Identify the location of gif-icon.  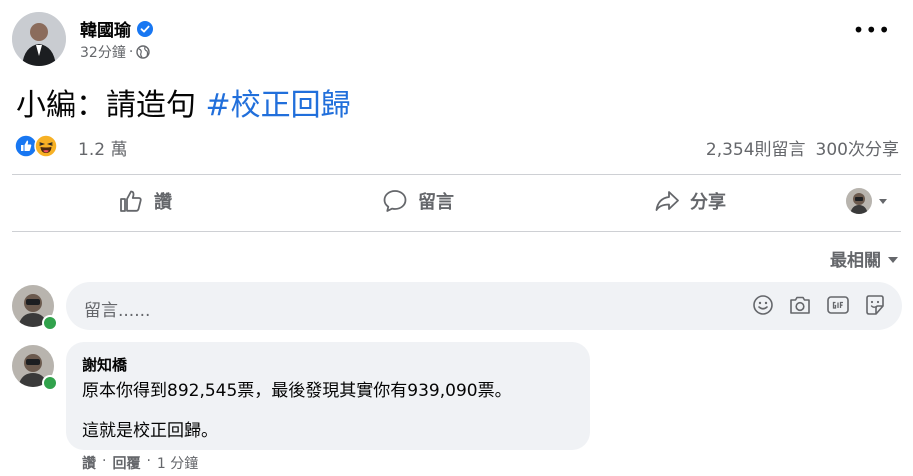
(838, 305).